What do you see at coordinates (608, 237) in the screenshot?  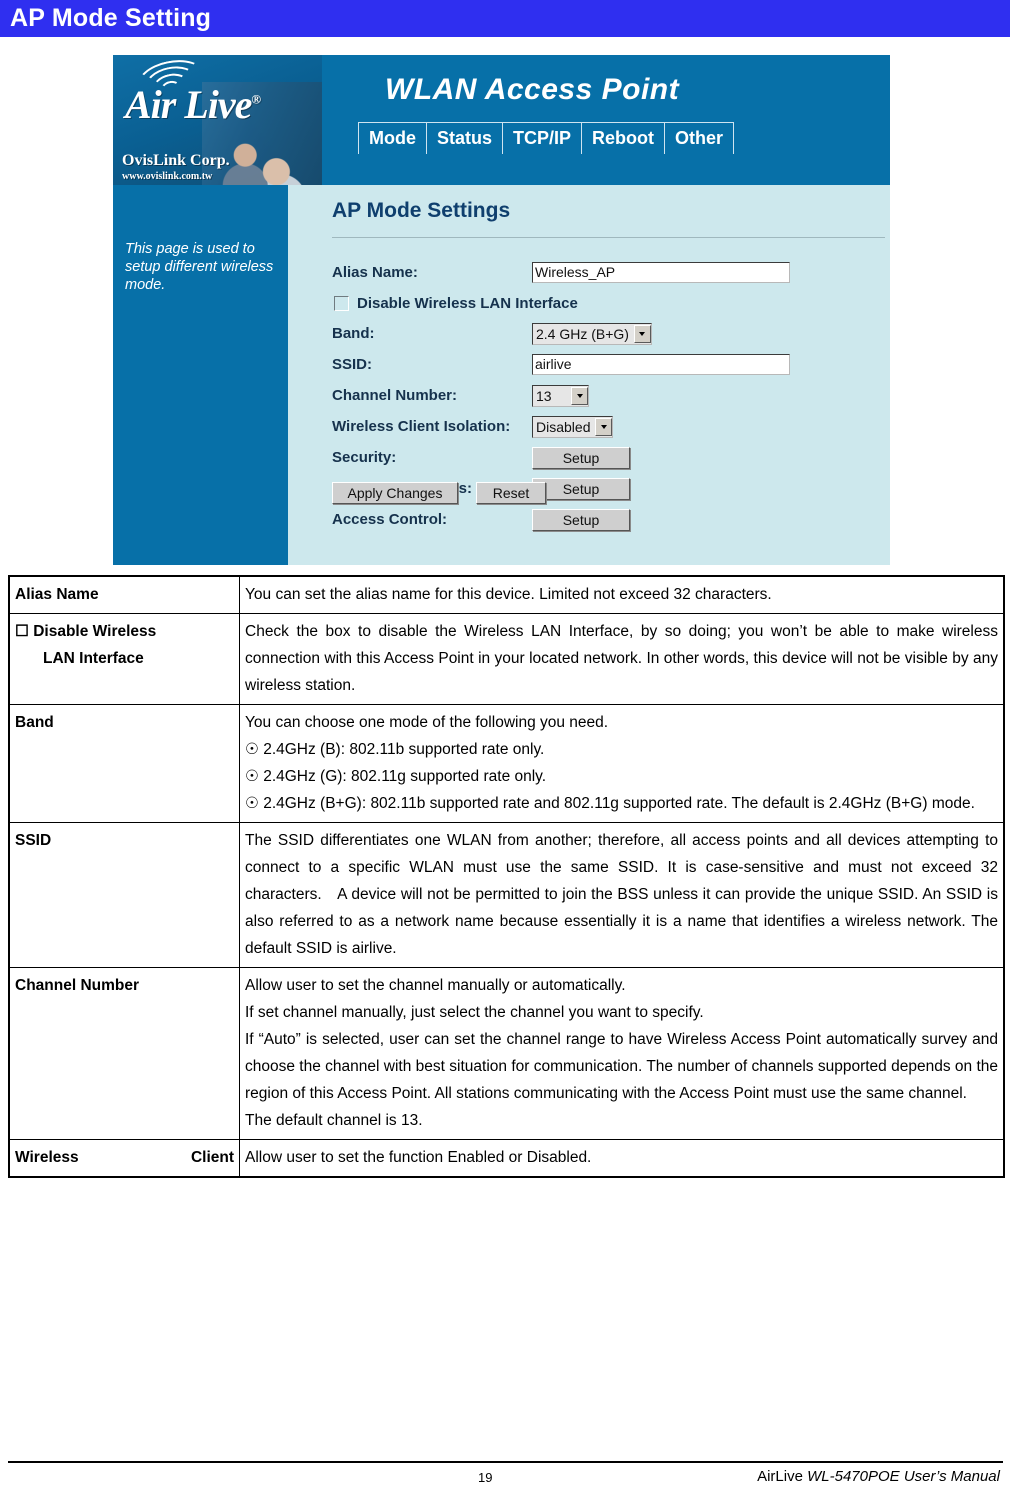 I see `panel-divider` at bounding box center [608, 237].